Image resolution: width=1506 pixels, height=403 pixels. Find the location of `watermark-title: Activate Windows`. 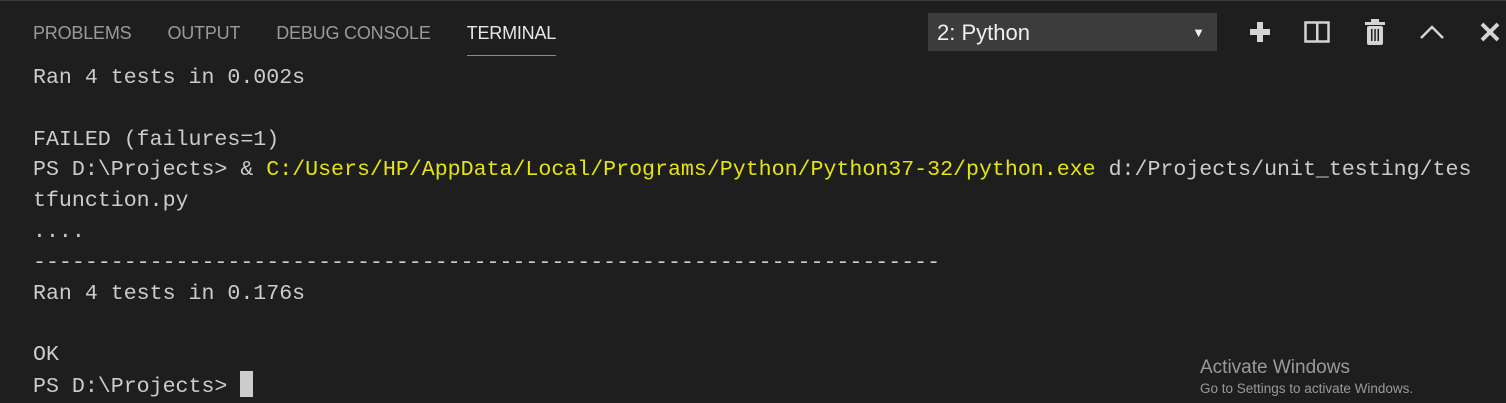

watermark-title: Activate Windows is located at coordinates (1275, 367).